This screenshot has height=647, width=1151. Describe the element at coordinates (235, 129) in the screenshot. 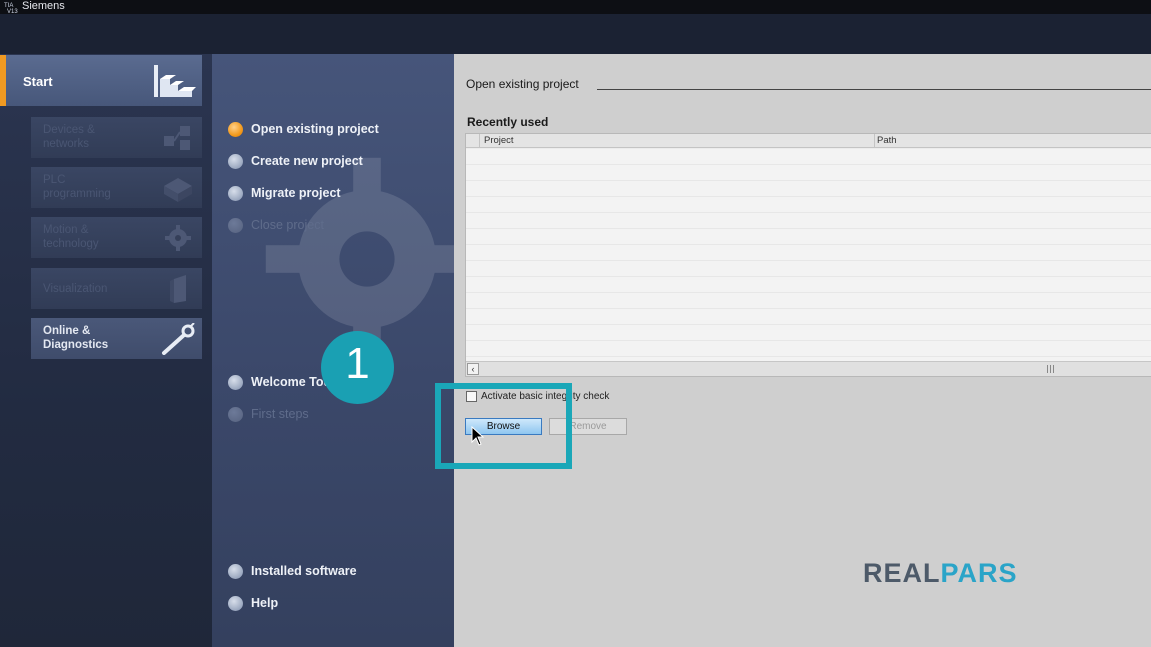

I see `selected-bullet-icon` at that location.